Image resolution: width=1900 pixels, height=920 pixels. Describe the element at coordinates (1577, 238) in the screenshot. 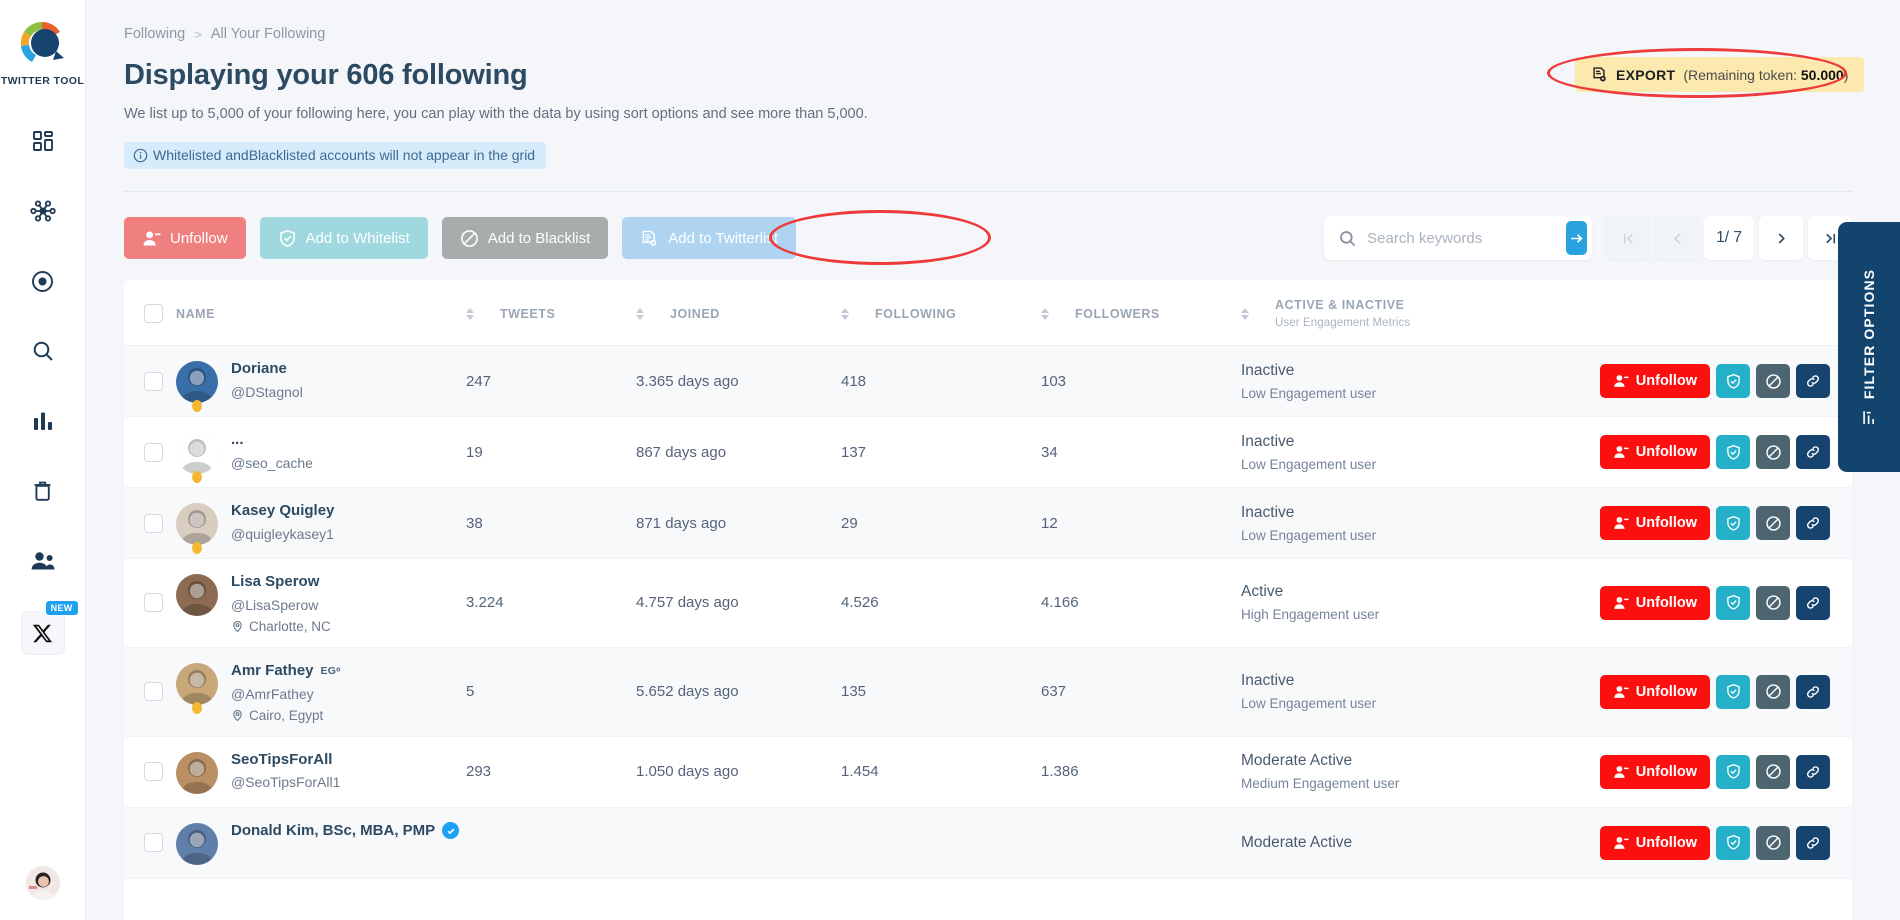

I see `search-submit-button` at that location.